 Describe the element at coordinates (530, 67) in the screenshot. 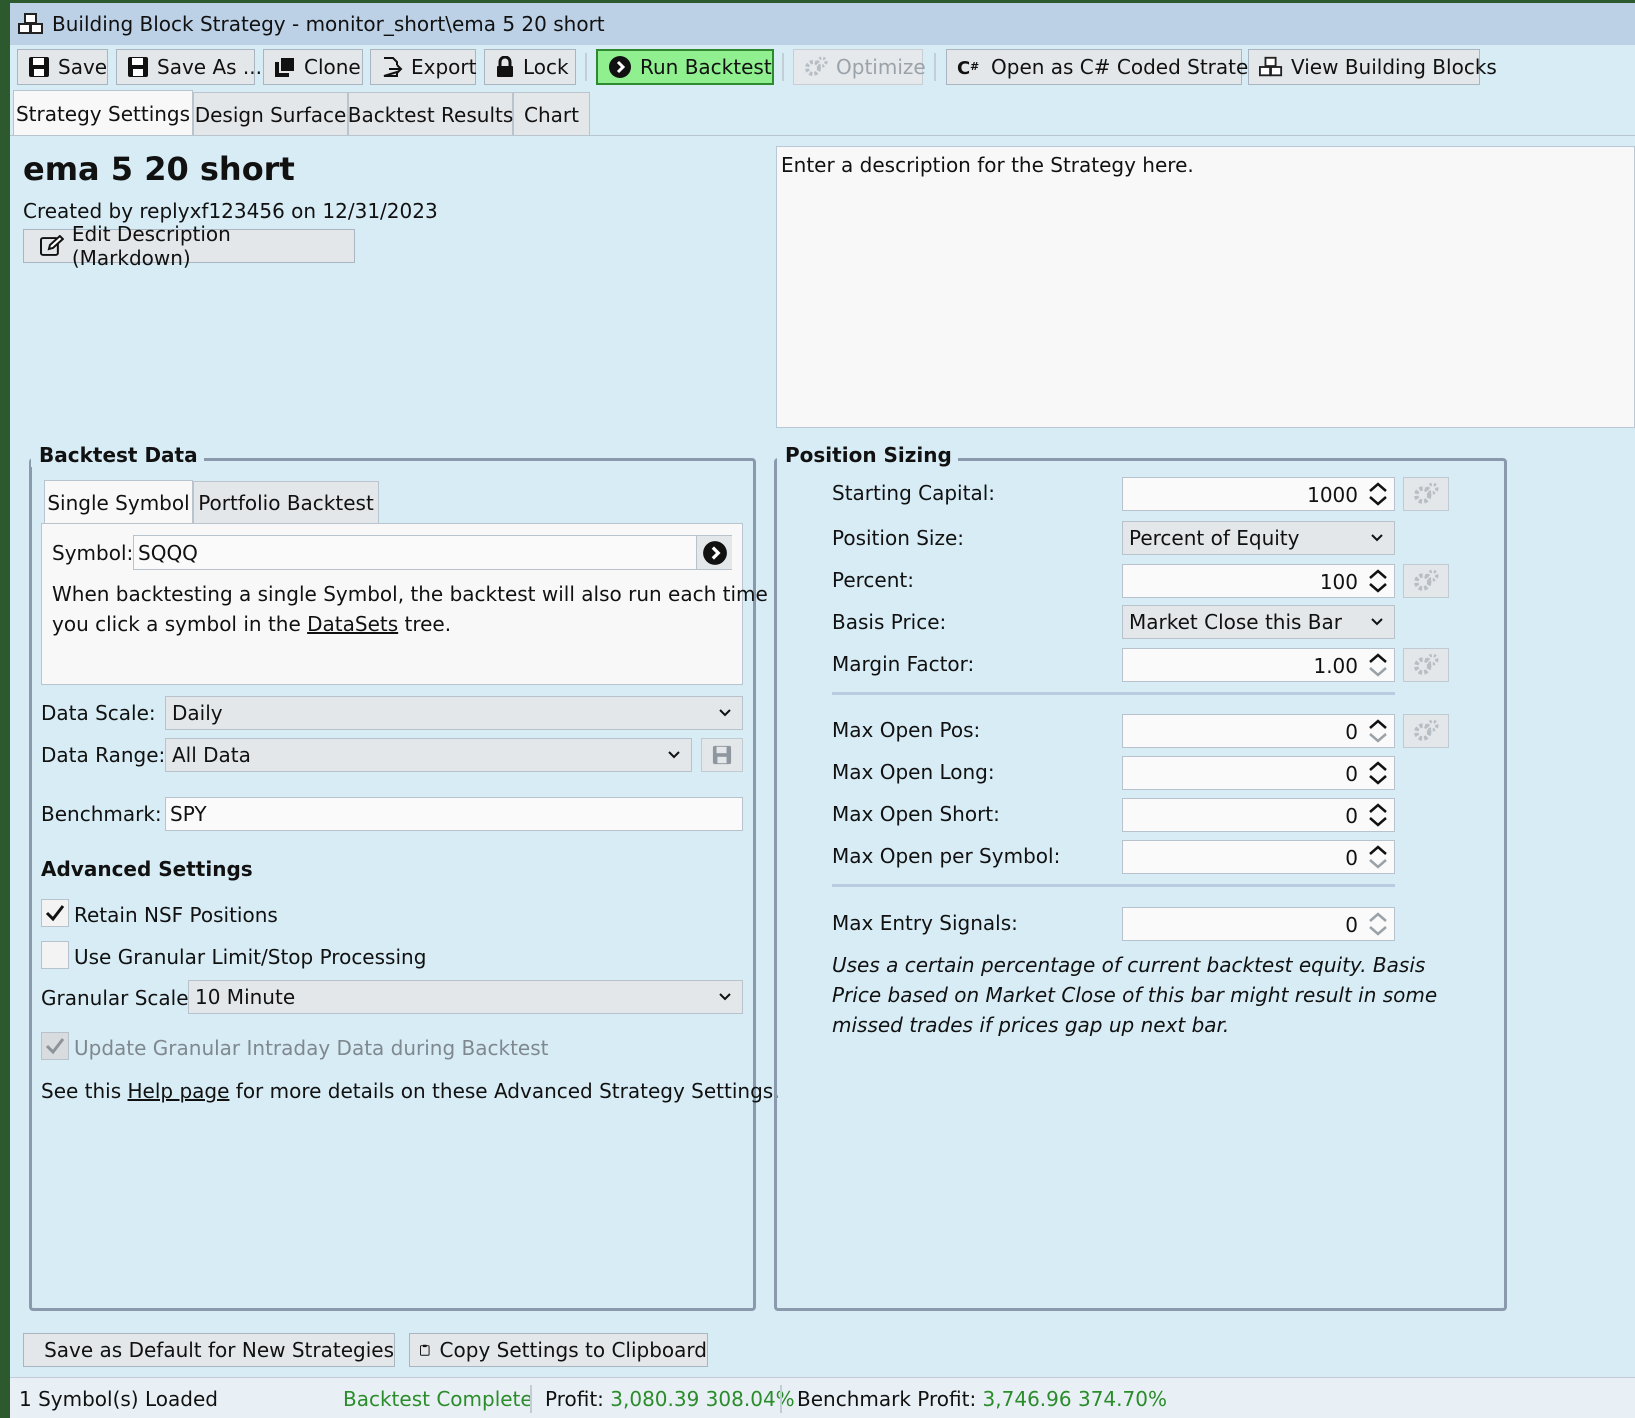

I see `lock-button: Lock` at that location.